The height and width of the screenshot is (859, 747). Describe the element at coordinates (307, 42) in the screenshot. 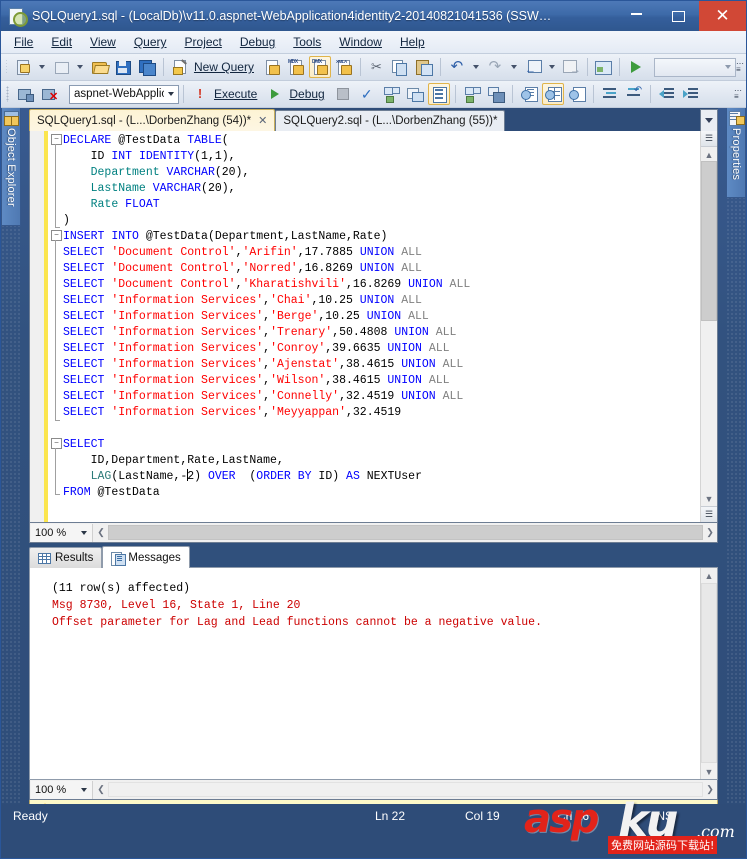

I see `menu-item-tools: Tools` at that location.